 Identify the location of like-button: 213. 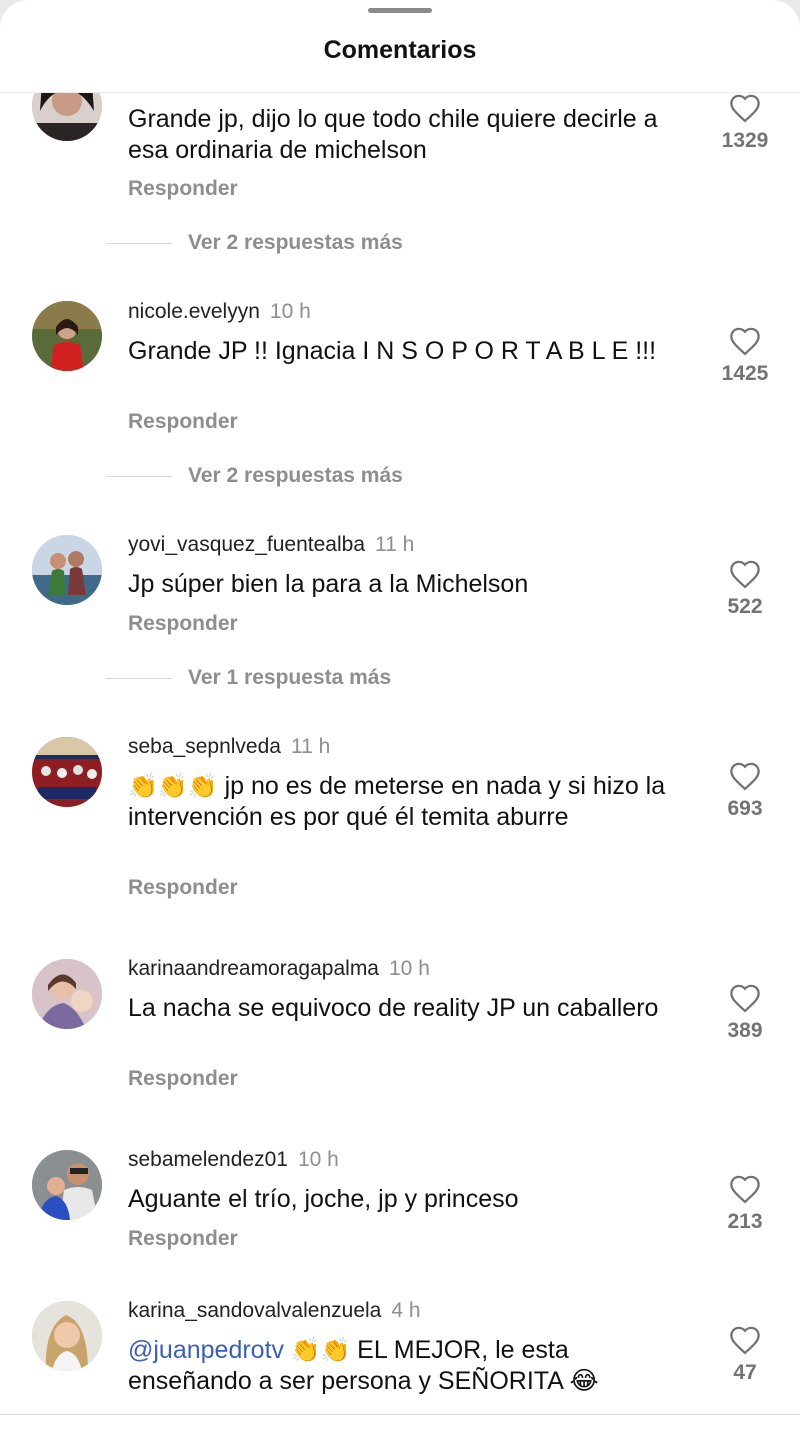
(745, 1204).